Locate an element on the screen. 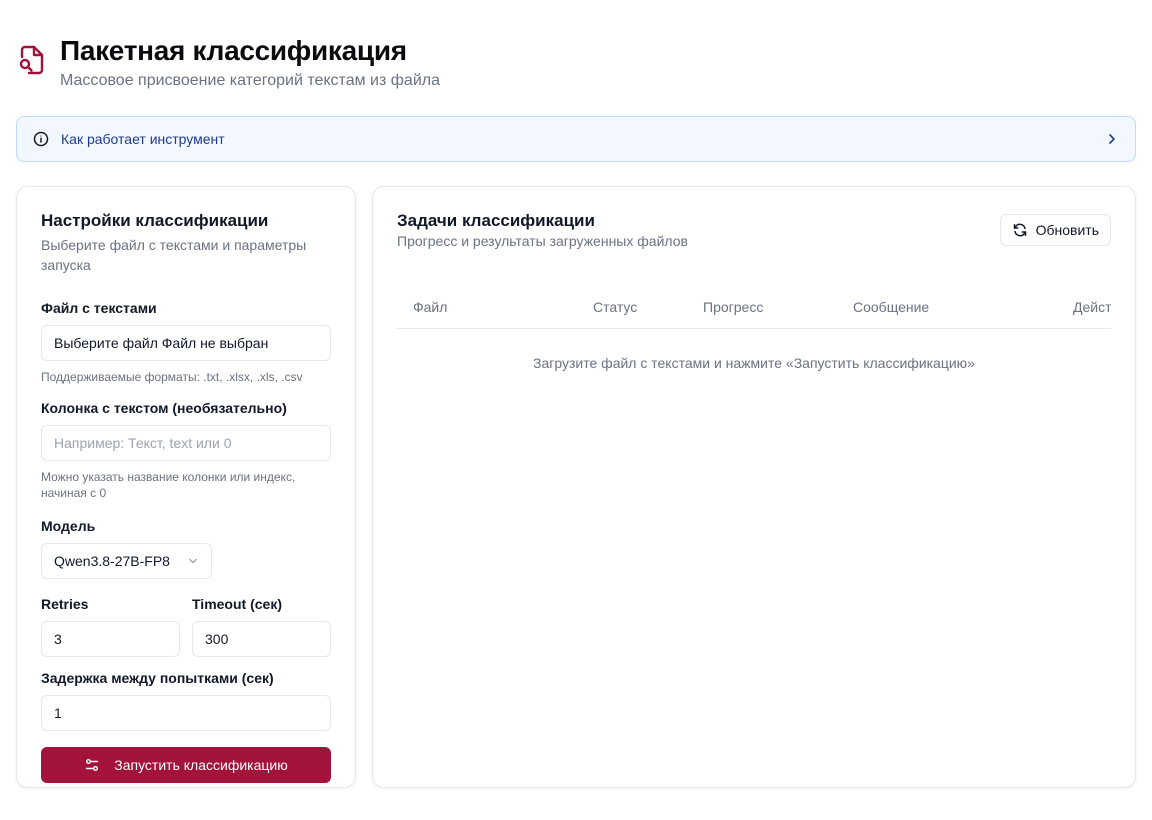  model-field: Модель Qwen3.8-27B-FP8 is located at coordinates (186, 548).